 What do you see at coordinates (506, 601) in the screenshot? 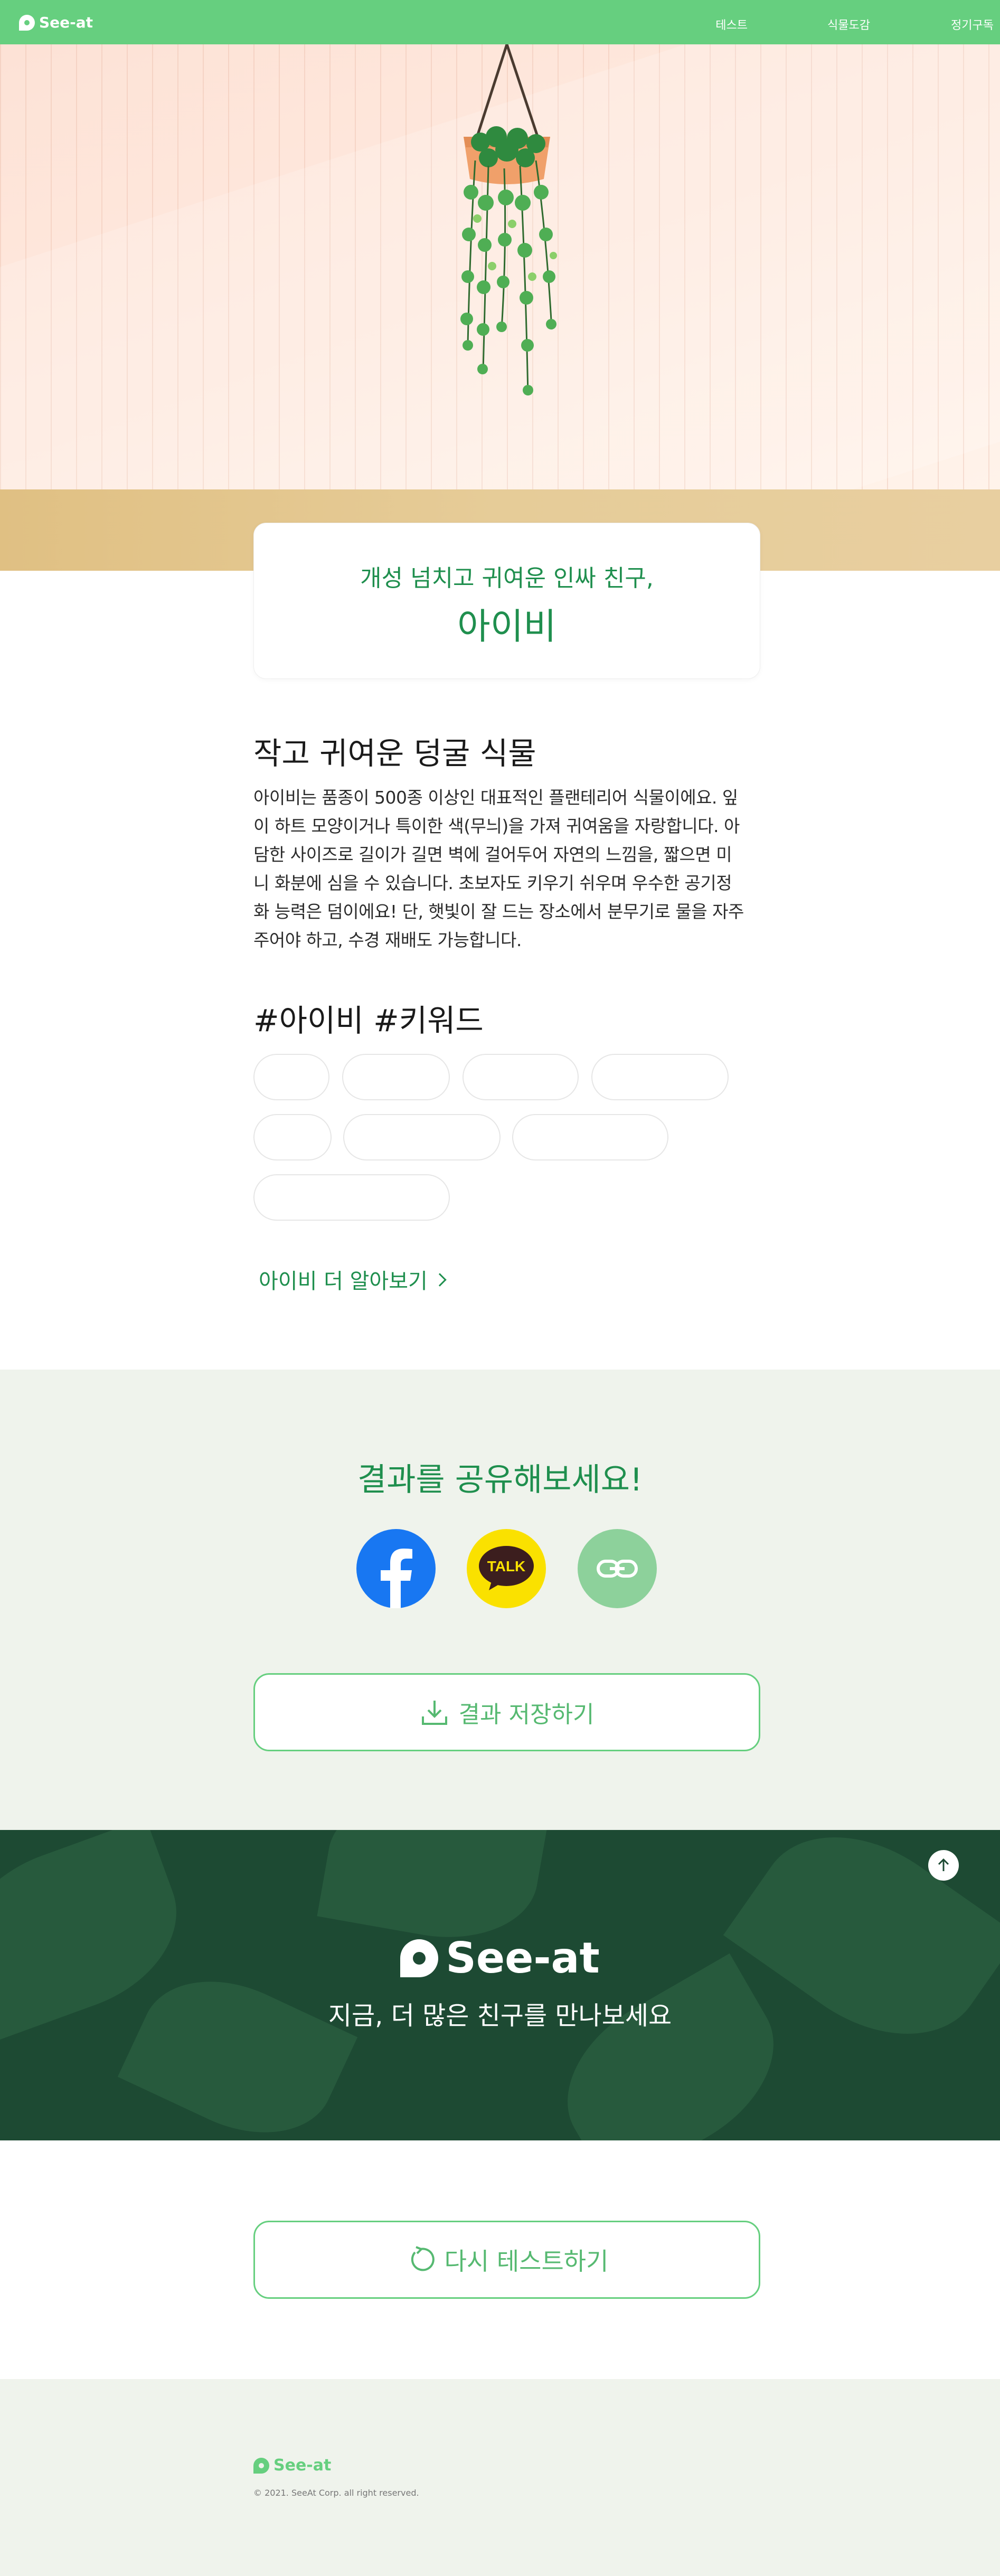
I see `result-card: 개성 넘치고 귀여운 인싸 친구, 아이비` at bounding box center [506, 601].